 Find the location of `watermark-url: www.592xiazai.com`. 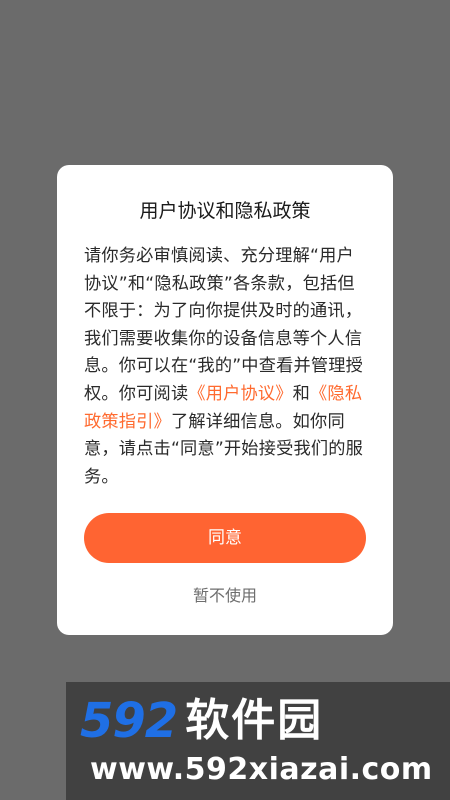

watermark-url: www.592xiazai.com is located at coordinates (261, 769).